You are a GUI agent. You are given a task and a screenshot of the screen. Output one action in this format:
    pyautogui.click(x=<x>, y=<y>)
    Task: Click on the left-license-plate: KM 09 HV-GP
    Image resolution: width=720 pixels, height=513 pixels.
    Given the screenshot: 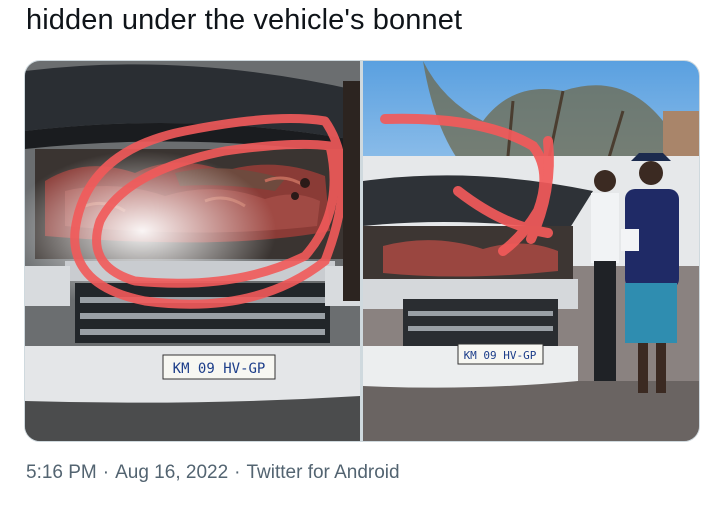 What is the action you would take?
    pyautogui.click(x=219, y=369)
    